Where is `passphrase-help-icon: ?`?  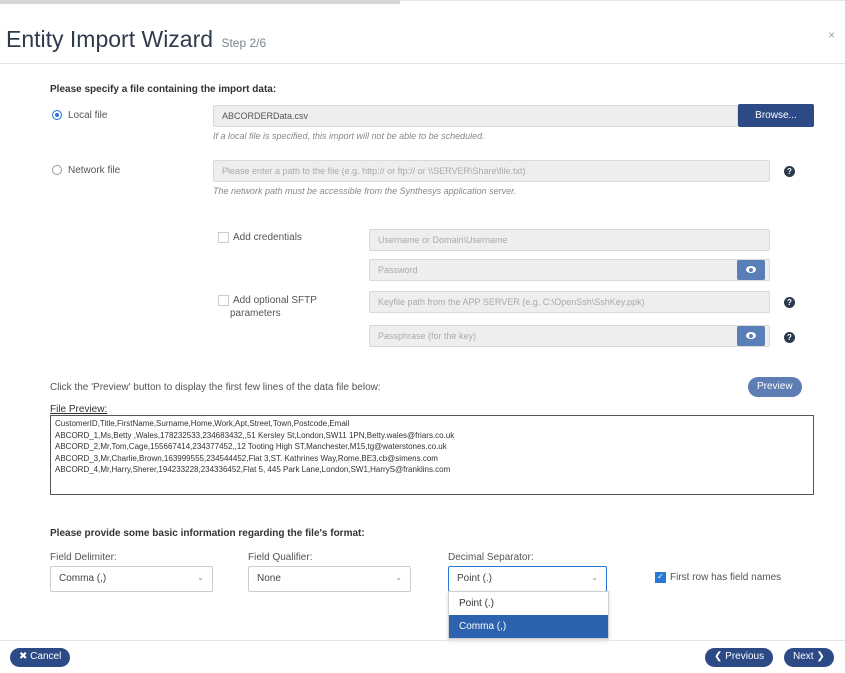 passphrase-help-icon: ? is located at coordinates (789, 337).